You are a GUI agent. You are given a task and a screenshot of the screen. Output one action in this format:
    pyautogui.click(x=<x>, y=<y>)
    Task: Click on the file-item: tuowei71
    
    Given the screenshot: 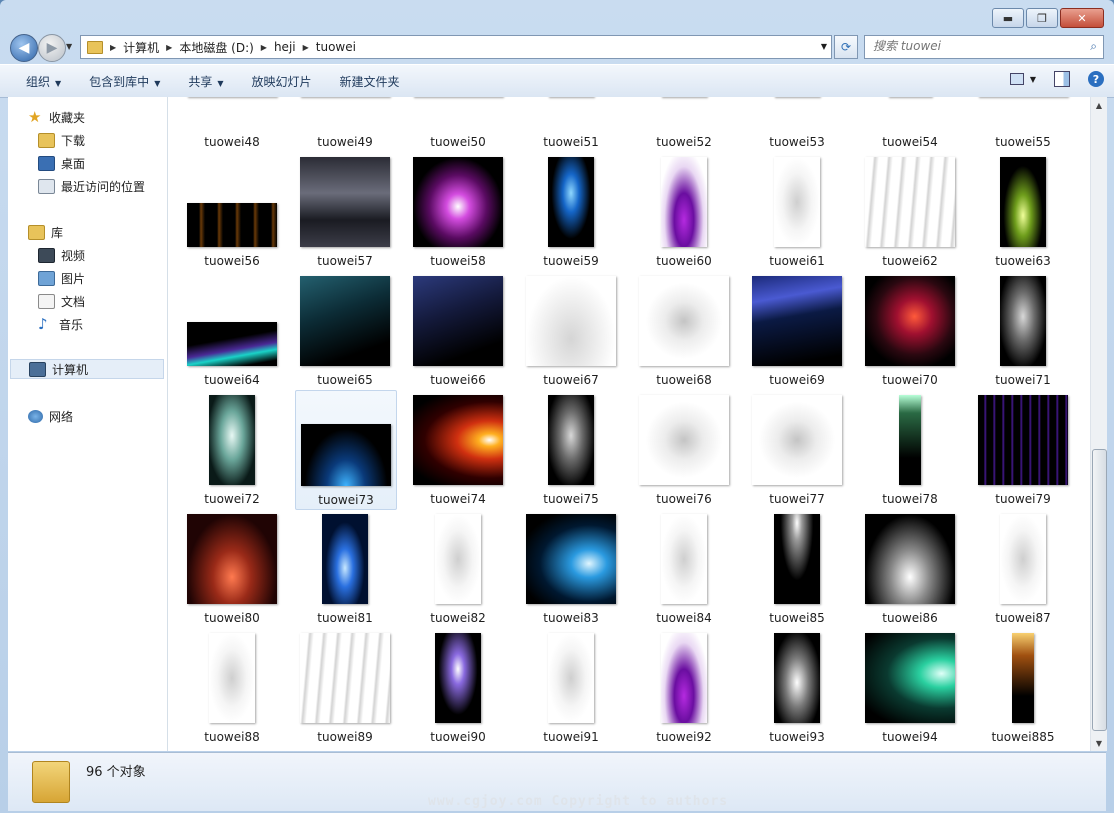 What is the action you would take?
    pyautogui.click(x=1023, y=330)
    